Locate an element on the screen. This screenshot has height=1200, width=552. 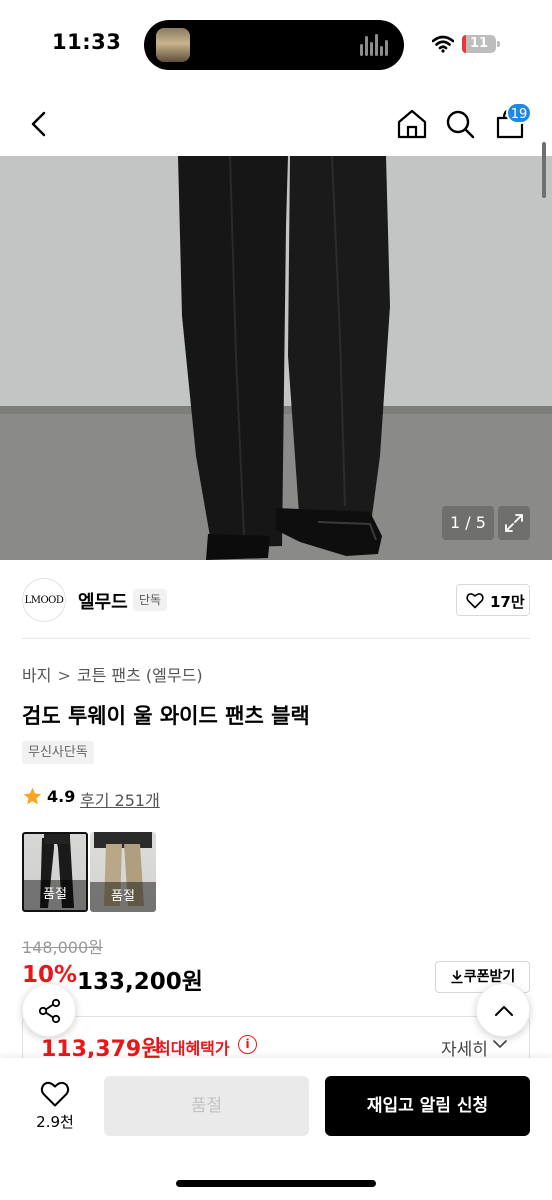
original-price: 148,000원 is located at coordinates (62, 947).